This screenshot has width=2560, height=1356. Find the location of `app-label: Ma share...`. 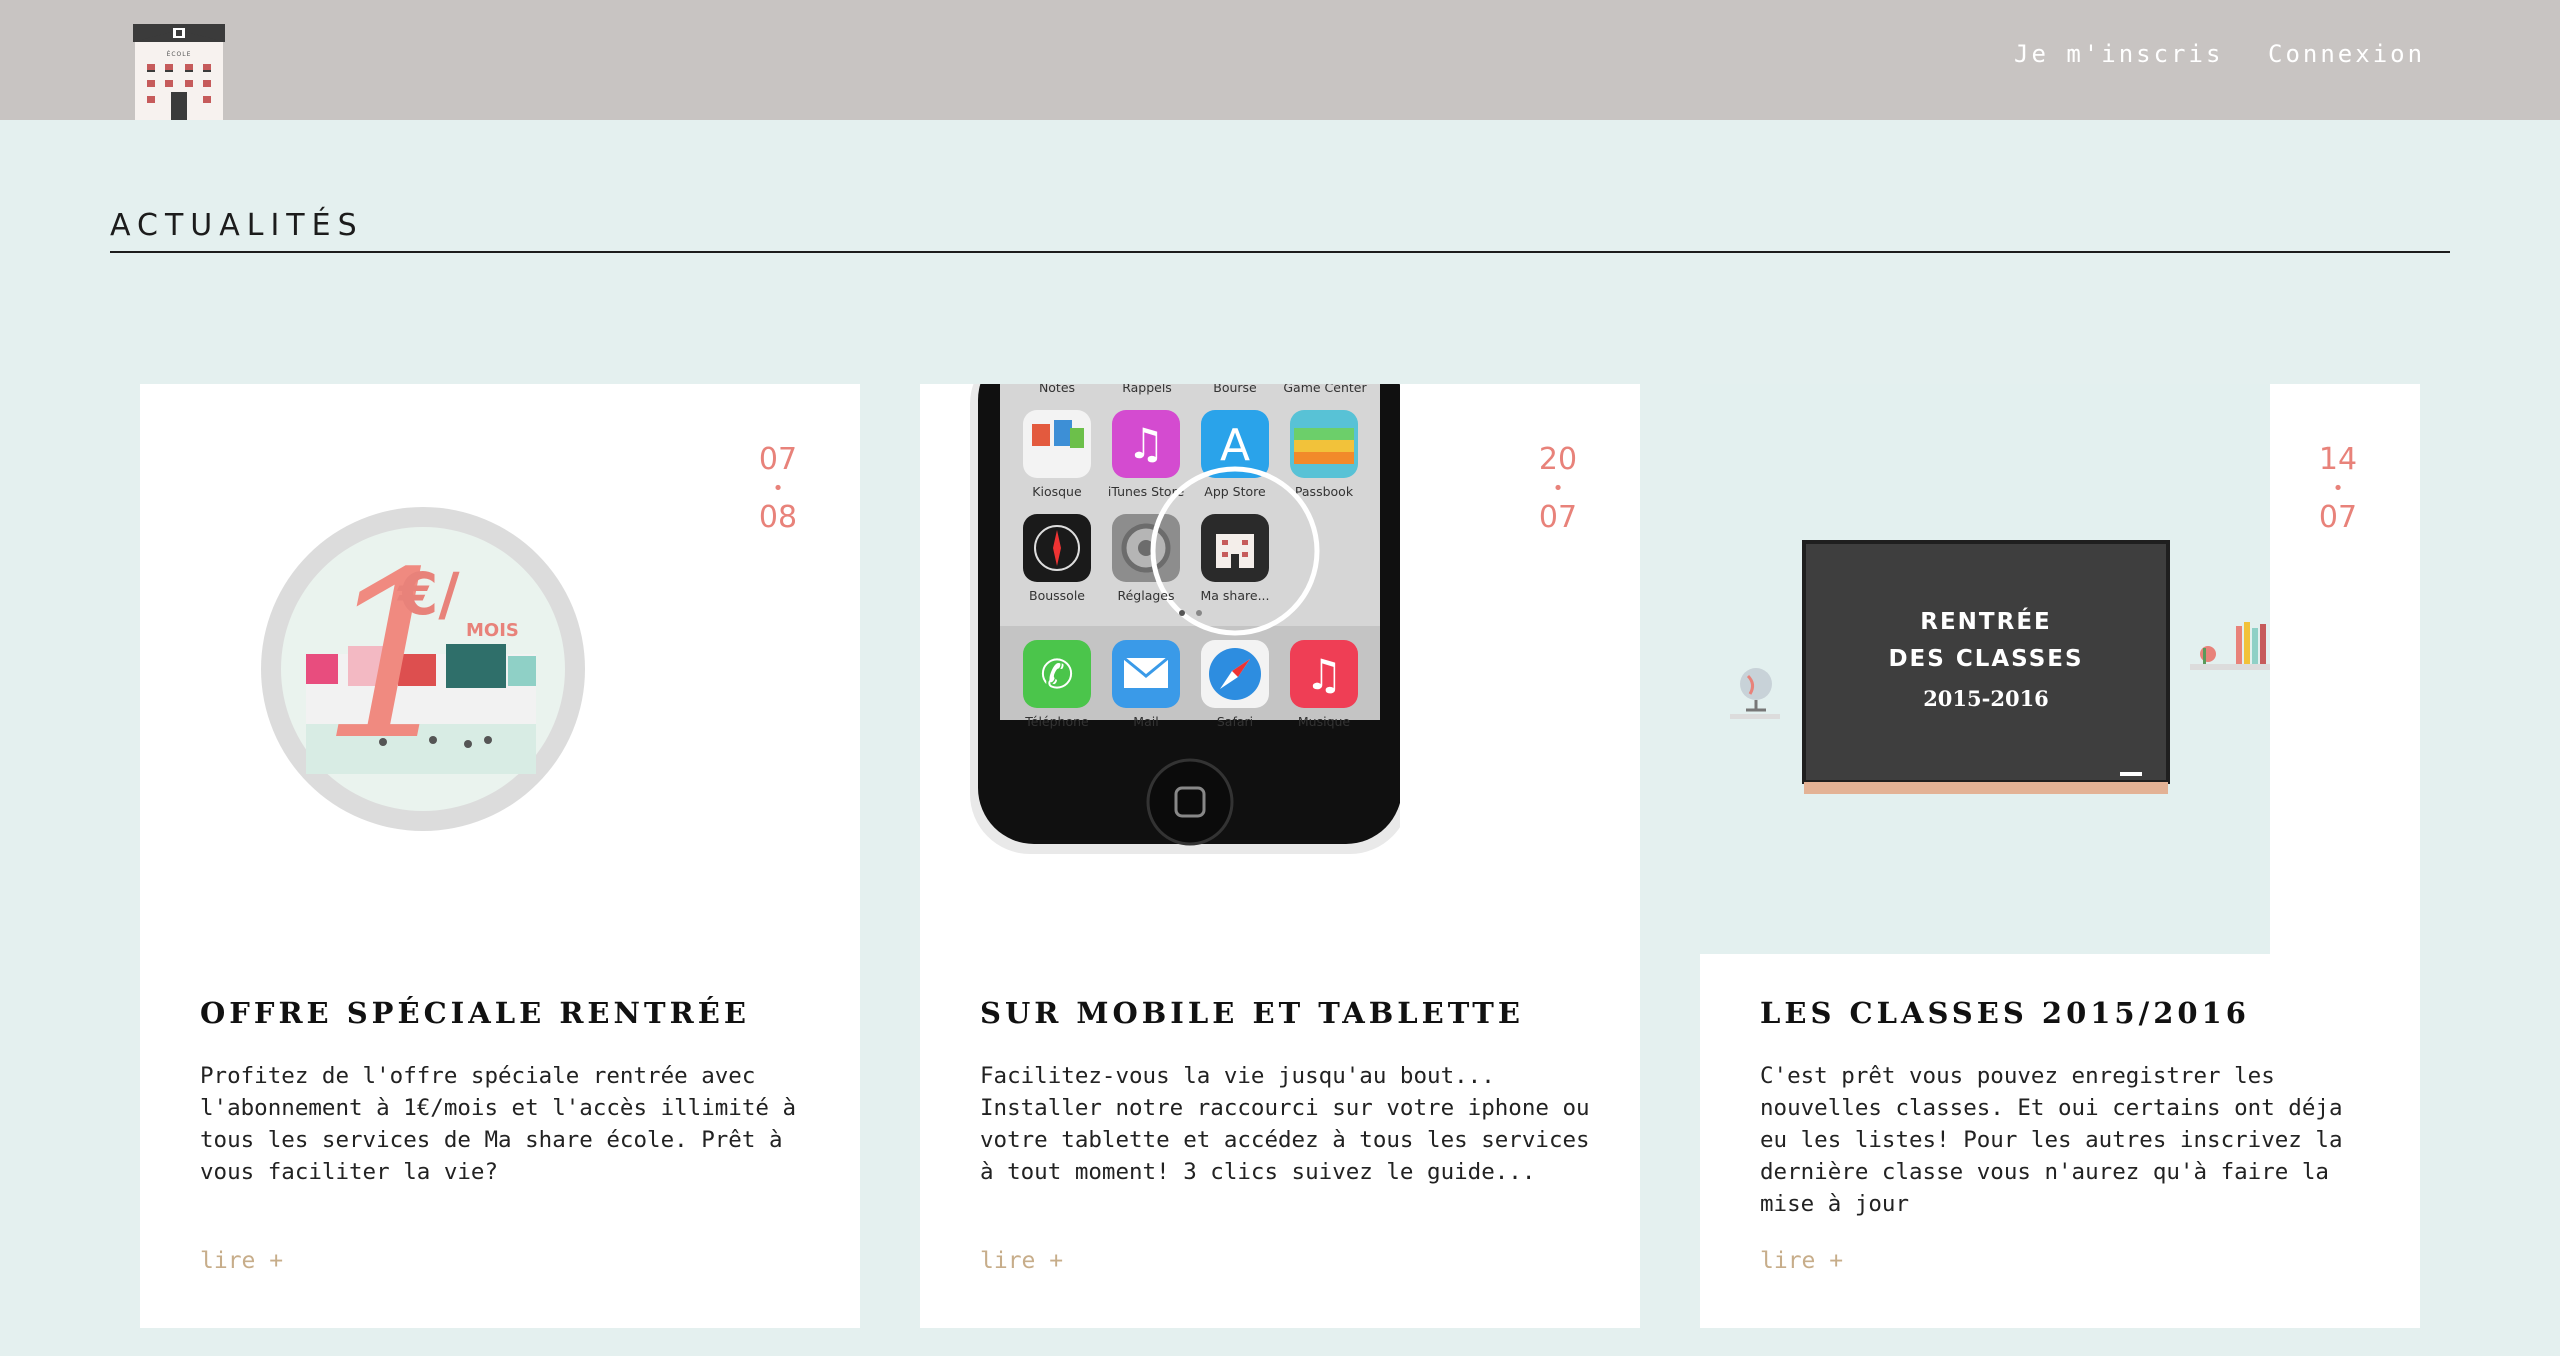

app-label: Ma share... is located at coordinates (1235, 595).